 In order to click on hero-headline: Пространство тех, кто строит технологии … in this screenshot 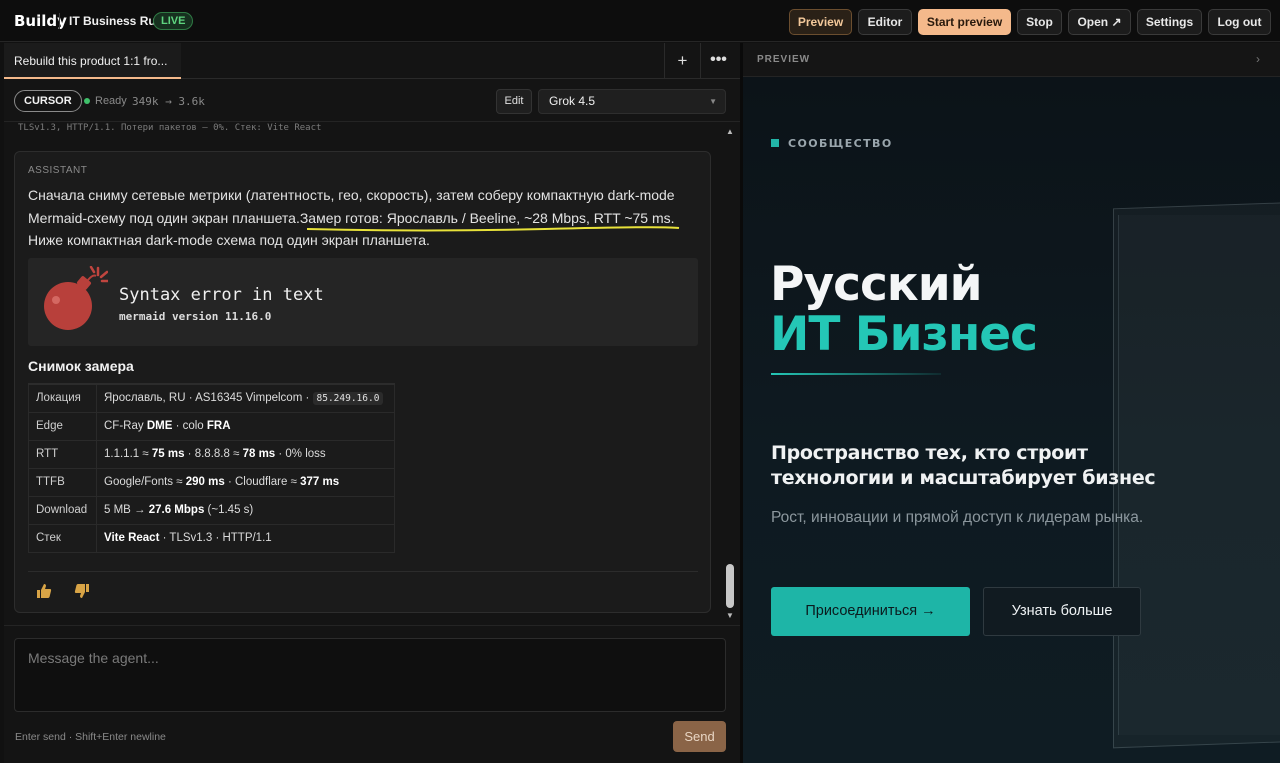, I will do `click(963, 465)`.